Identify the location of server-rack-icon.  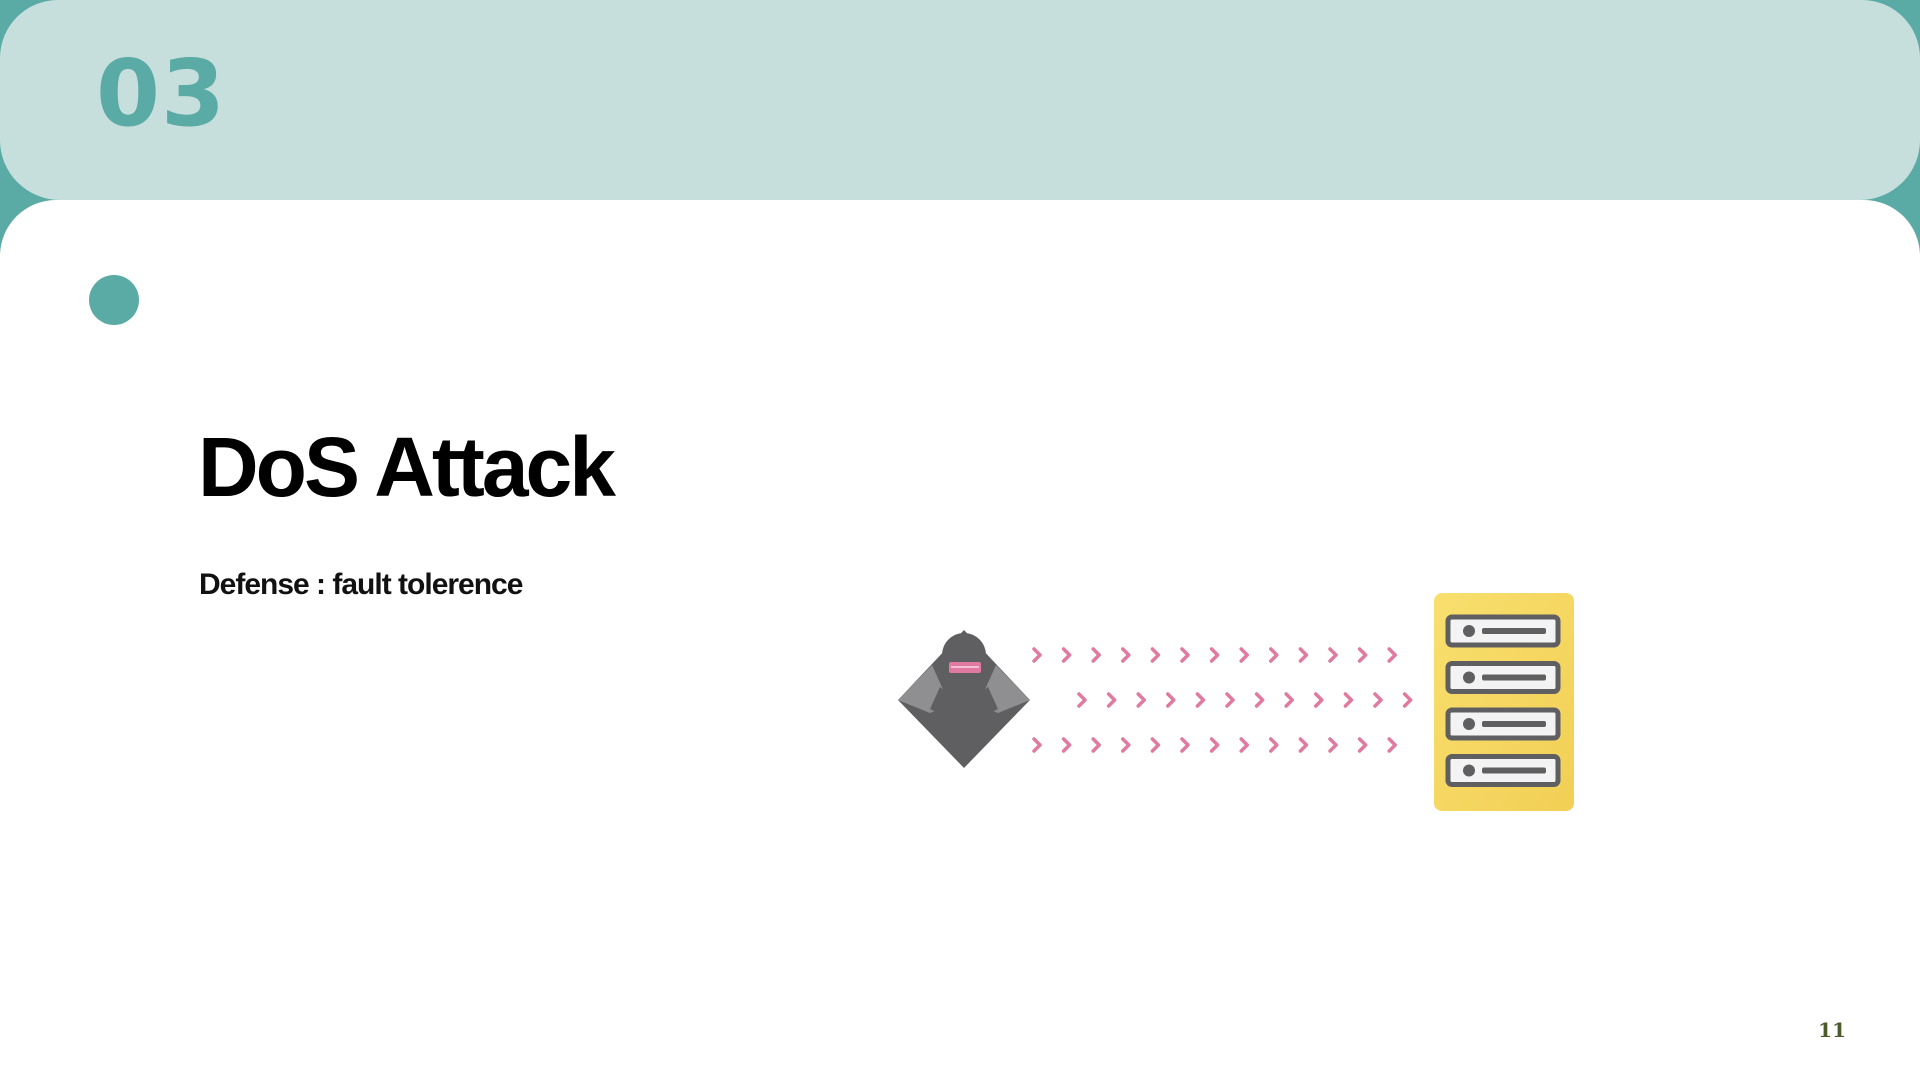
(1504, 702).